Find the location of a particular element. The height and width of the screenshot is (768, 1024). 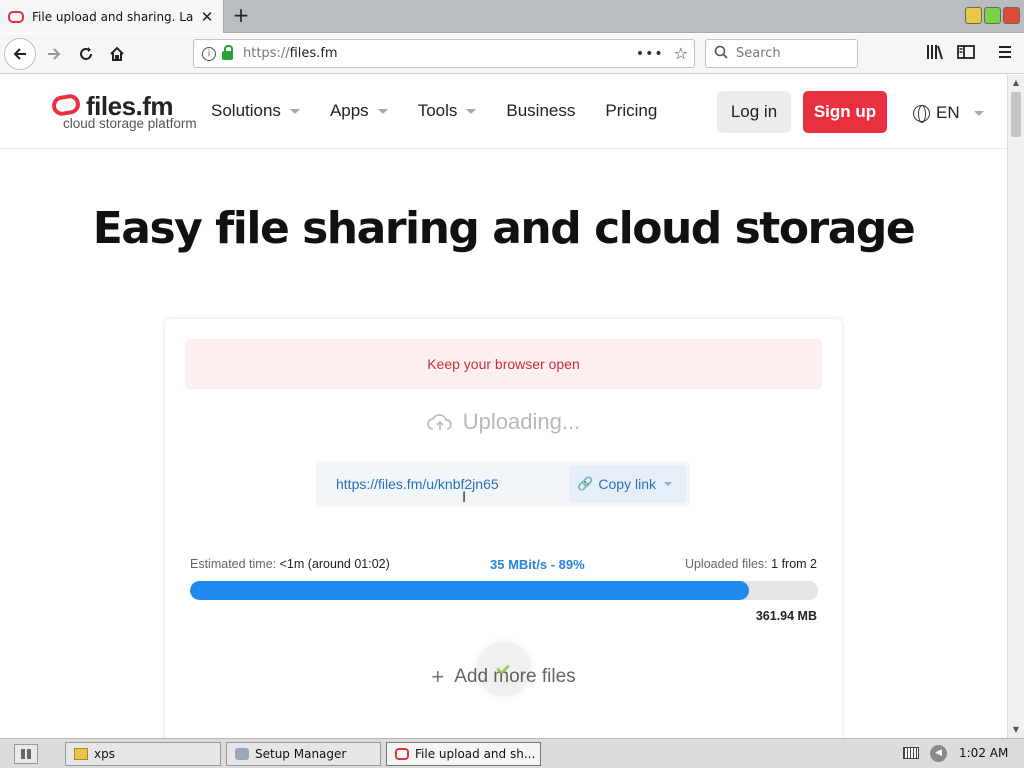

globe-icon is located at coordinates (921, 113).